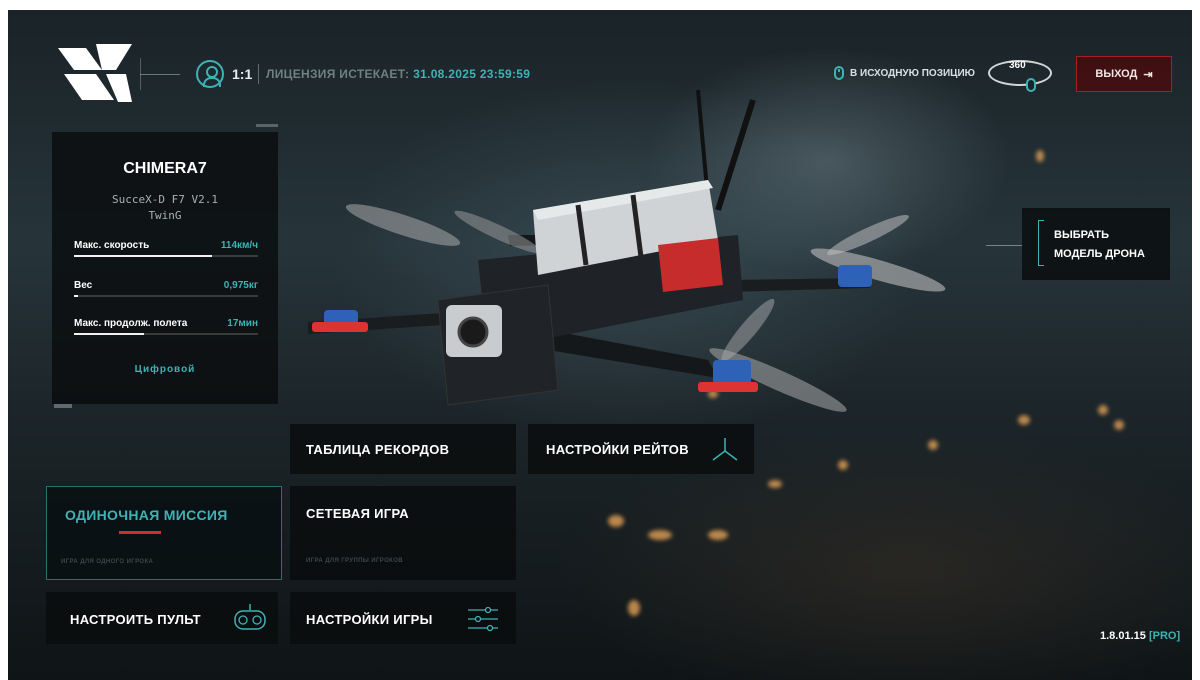 The image size is (1200, 680). Describe the element at coordinates (1017, 65) in the screenshot. I see `rotate-label: 360` at that location.